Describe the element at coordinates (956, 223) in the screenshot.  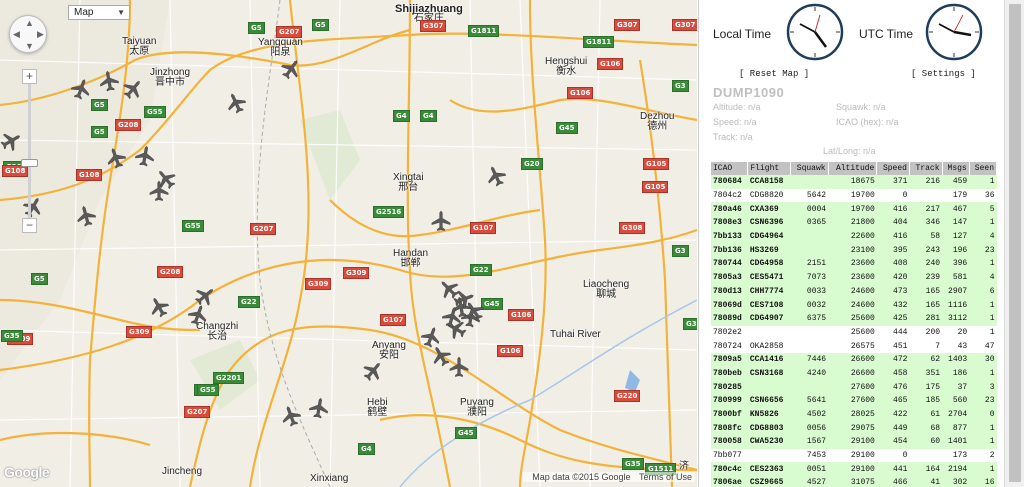
I see `cell-msgs: 147` at that location.